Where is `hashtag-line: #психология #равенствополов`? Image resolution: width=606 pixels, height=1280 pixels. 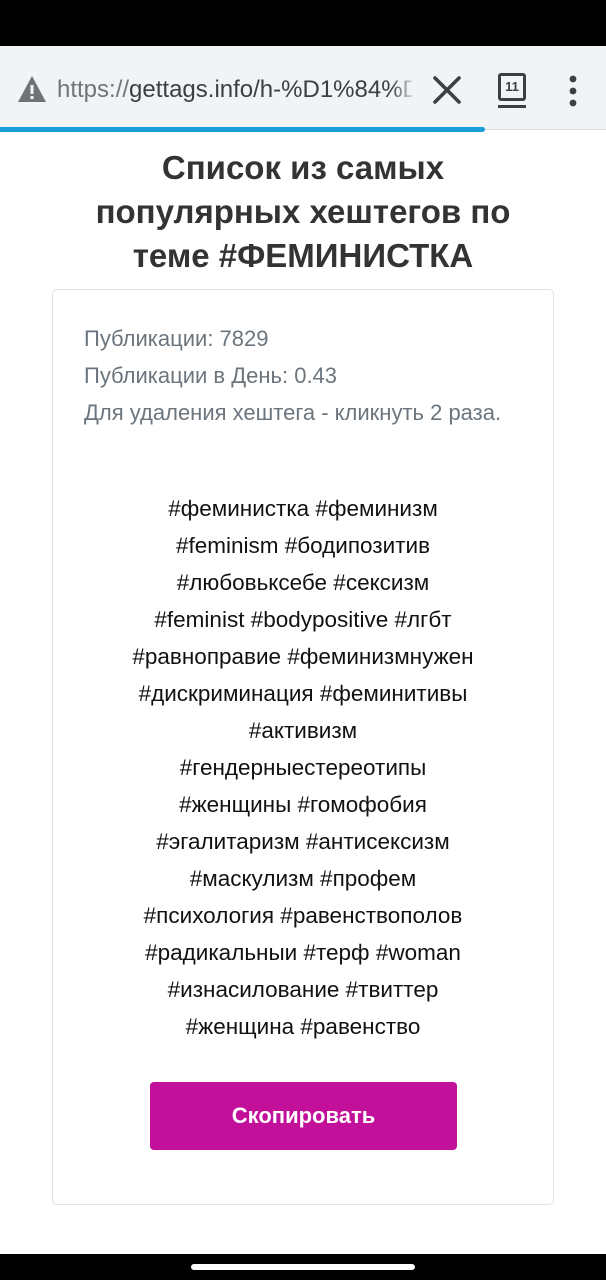
hashtag-line: #психология #равенствополов is located at coordinates (303, 915).